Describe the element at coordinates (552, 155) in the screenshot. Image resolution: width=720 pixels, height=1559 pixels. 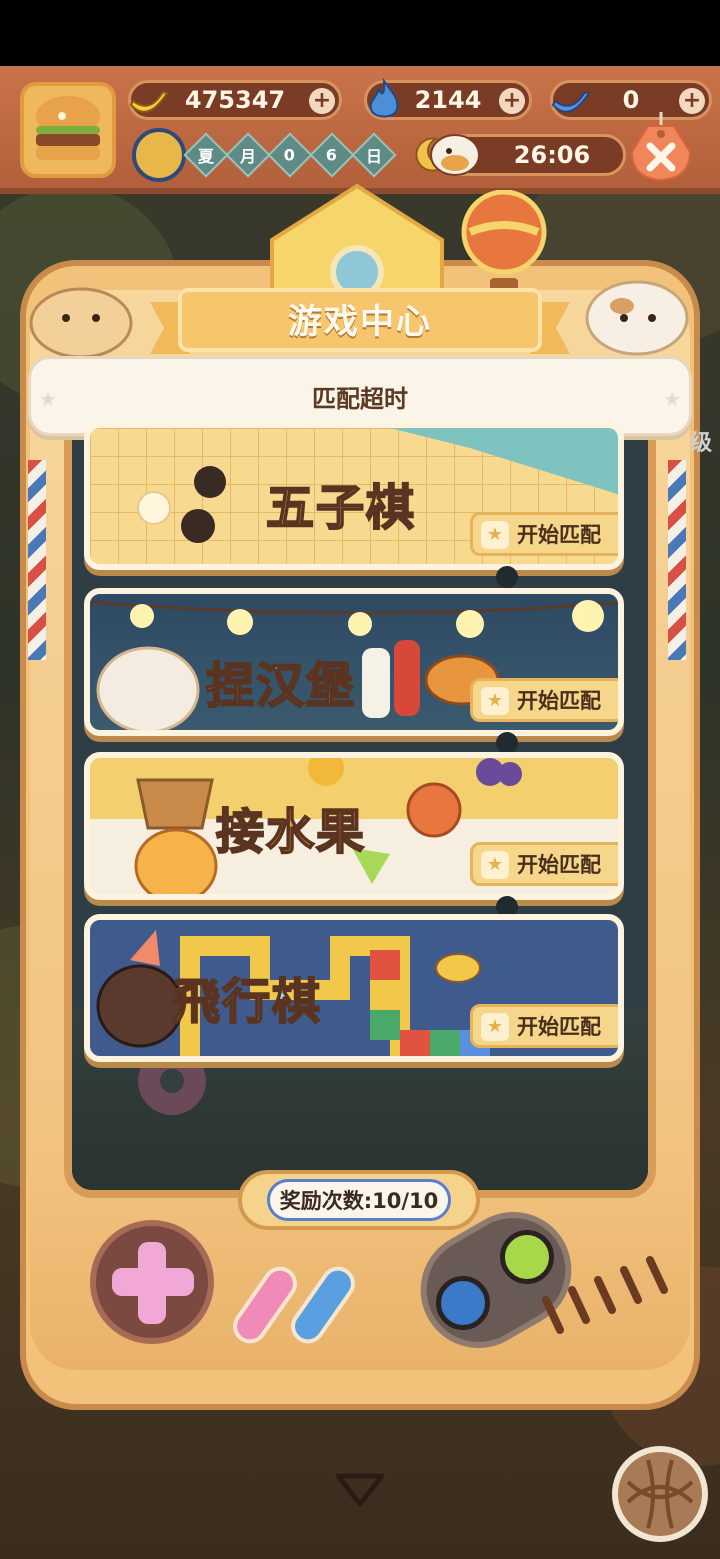
I see `timer-value: 26:06` at that location.